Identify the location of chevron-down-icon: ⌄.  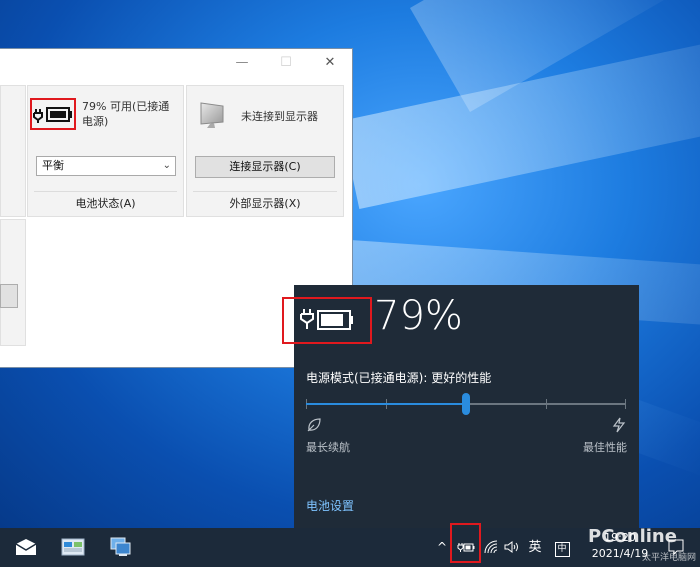
(166, 165).